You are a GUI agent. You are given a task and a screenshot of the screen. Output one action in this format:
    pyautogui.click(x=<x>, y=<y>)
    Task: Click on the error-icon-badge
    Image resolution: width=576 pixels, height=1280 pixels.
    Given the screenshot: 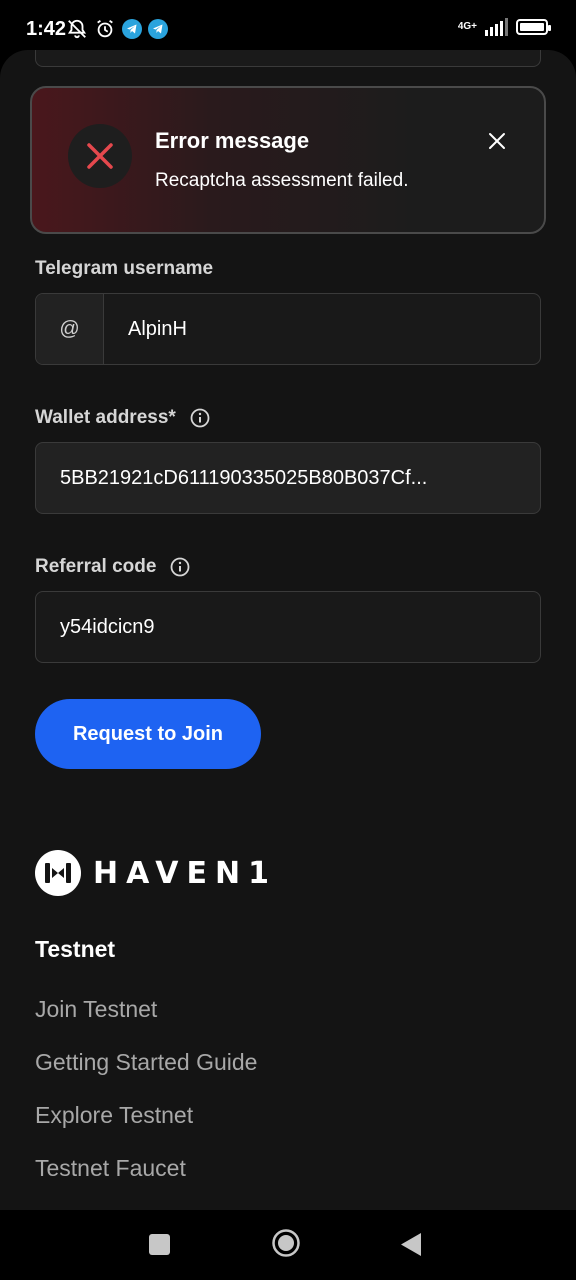 What is the action you would take?
    pyautogui.click(x=100, y=156)
    